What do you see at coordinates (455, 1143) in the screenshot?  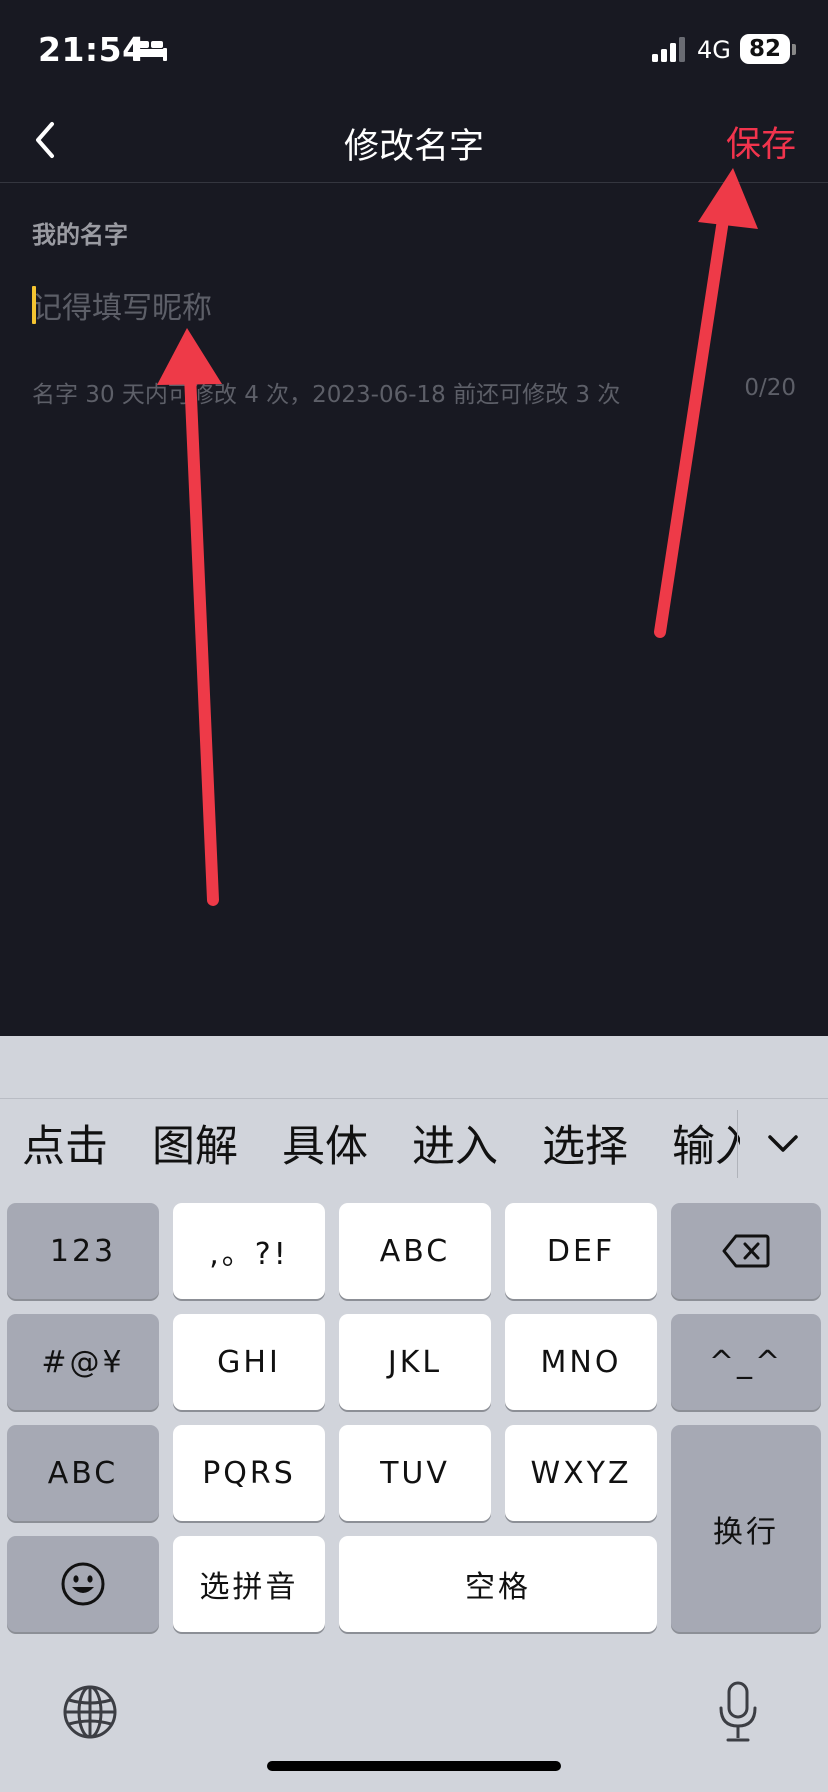 I see `candidate-word: 进入` at bounding box center [455, 1143].